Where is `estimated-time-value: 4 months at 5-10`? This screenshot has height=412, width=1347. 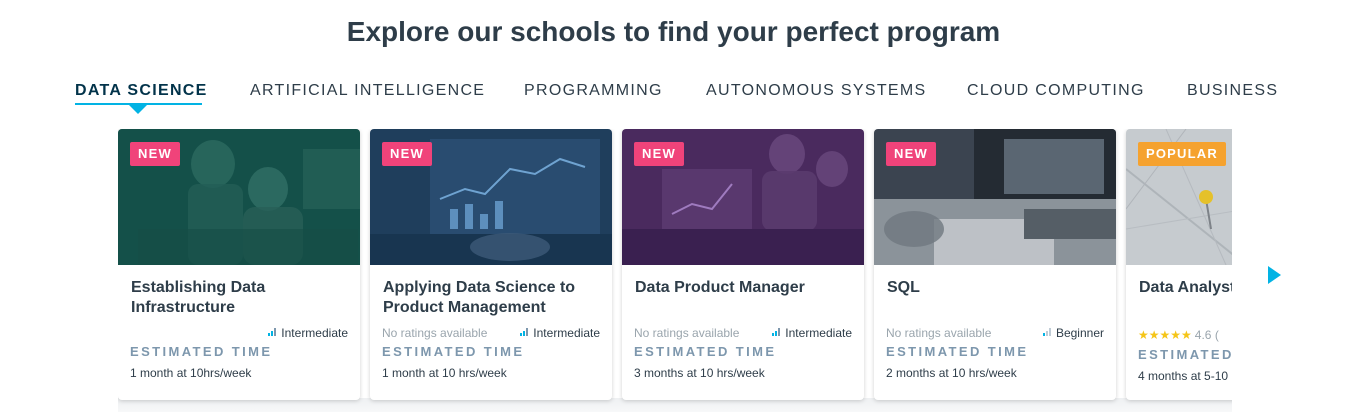
estimated-time-value: 4 months at 5-10 is located at coordinates (1183, 376).